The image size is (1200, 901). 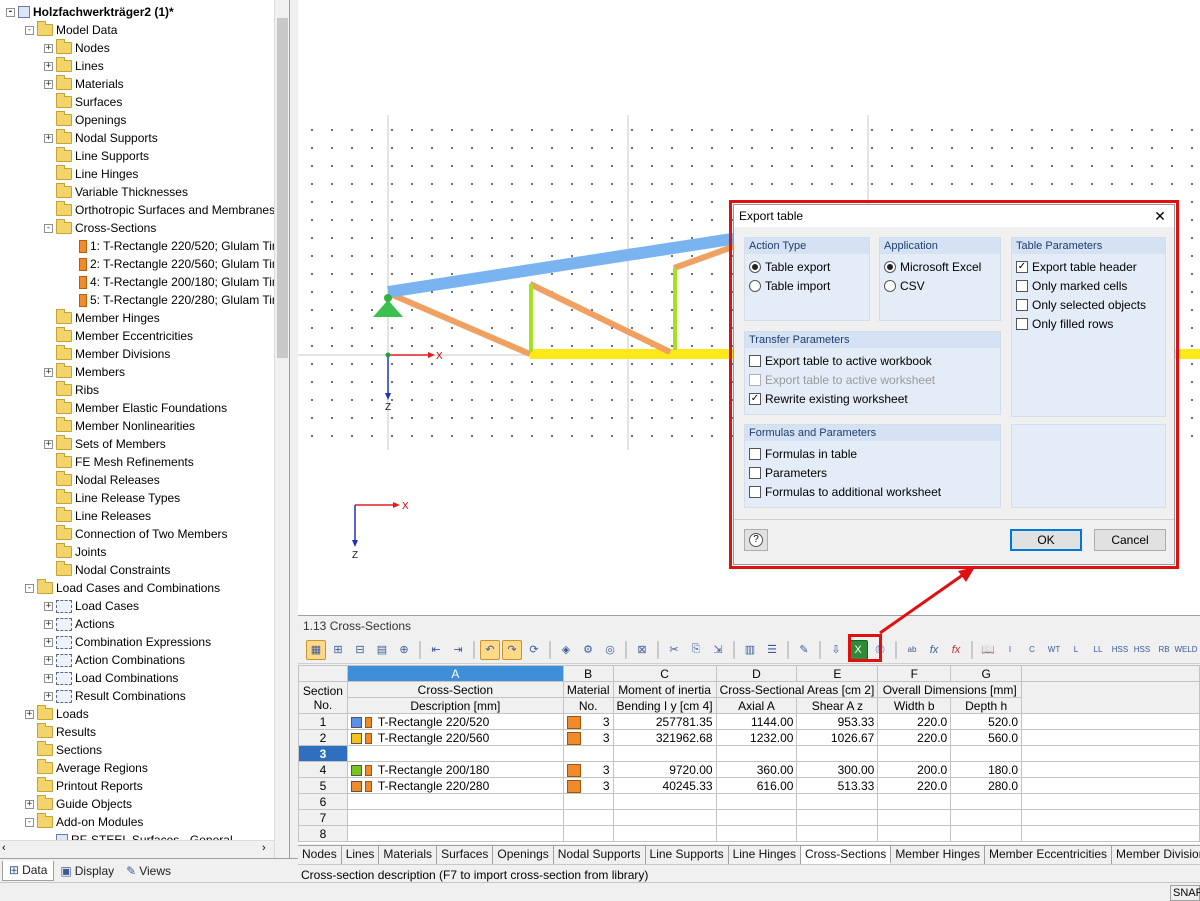 What do you see at coordinates (1032, 650) in the screenshot?
I see `channel-section-icon: C` at bounding box center [1032, 650].